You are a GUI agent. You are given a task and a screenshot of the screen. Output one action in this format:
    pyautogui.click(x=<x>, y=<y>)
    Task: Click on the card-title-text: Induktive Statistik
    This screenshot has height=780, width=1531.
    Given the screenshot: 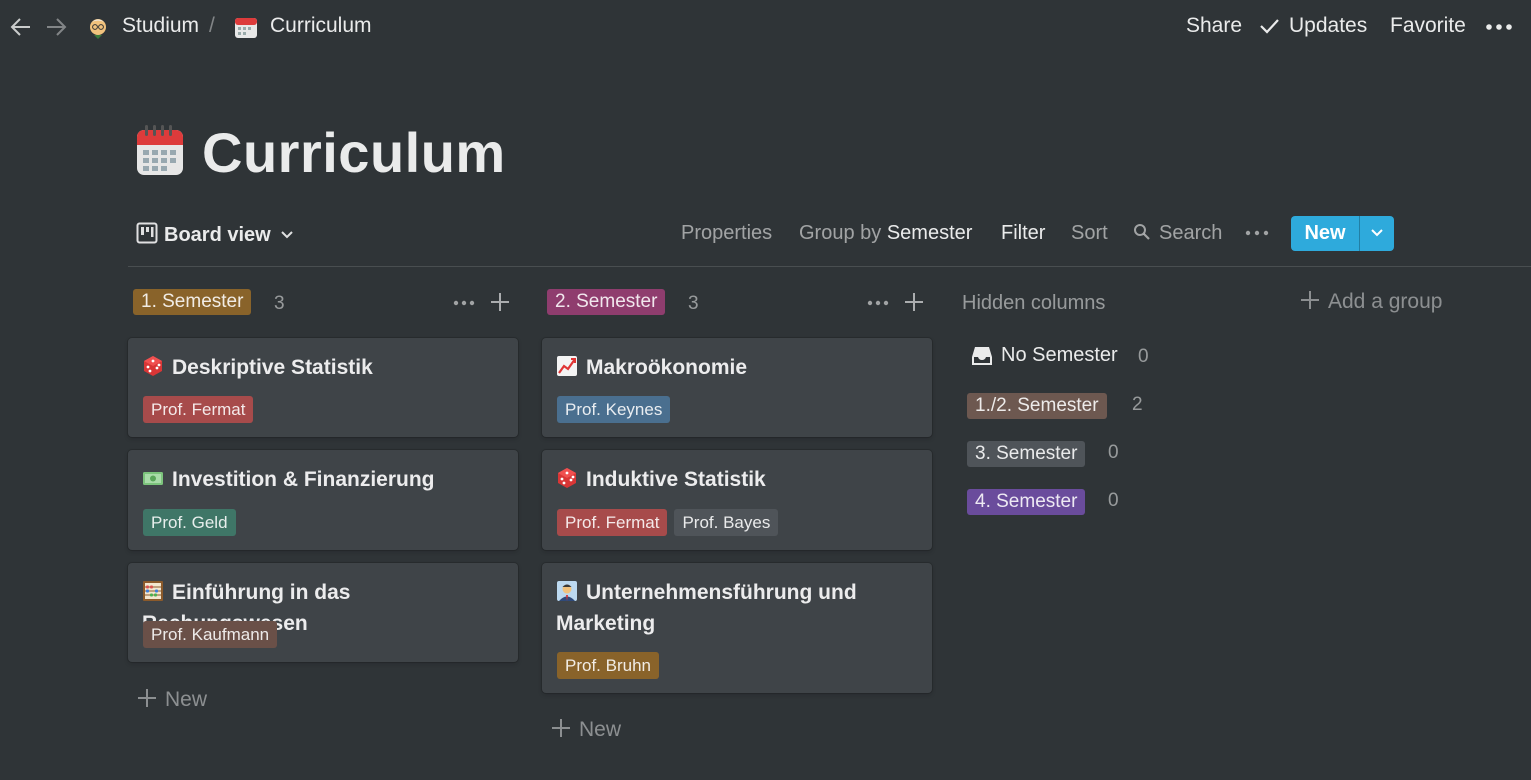 What is the action you would take?
    pyautogui.click(x=676, y=479)
    